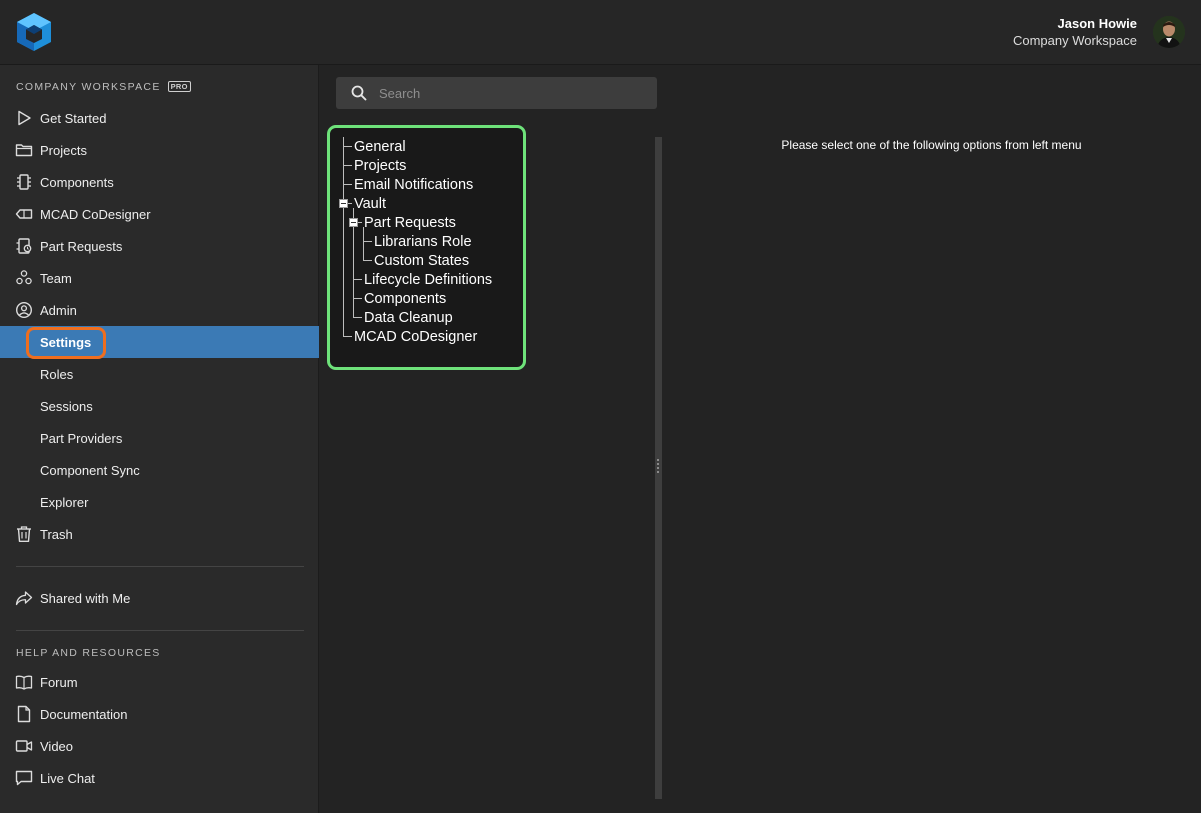 The width and height of the screenshot is (1201, 813). I want to click on sidebar-item-team: Team, so click(159, 278).